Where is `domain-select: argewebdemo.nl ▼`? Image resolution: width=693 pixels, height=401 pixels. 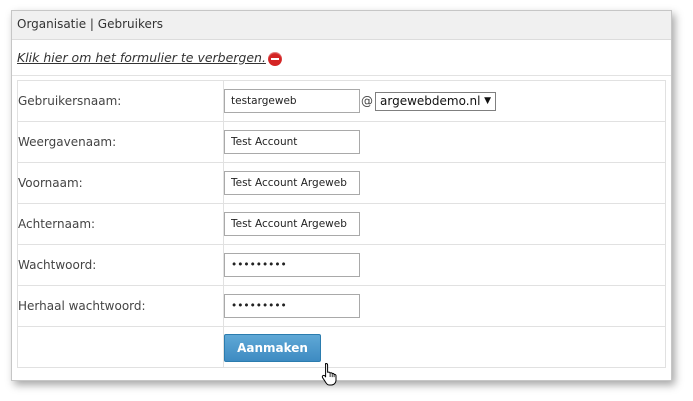 domain-select: argewebdemo.nl ▼ is located at coordinates (435, 101).